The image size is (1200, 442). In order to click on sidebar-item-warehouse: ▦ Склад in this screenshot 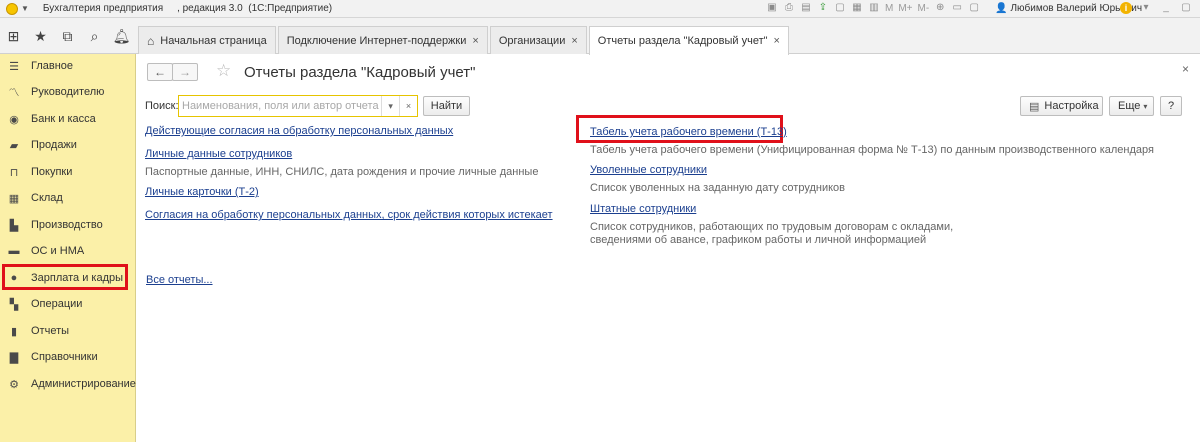, I will do `click(68, 198)`.